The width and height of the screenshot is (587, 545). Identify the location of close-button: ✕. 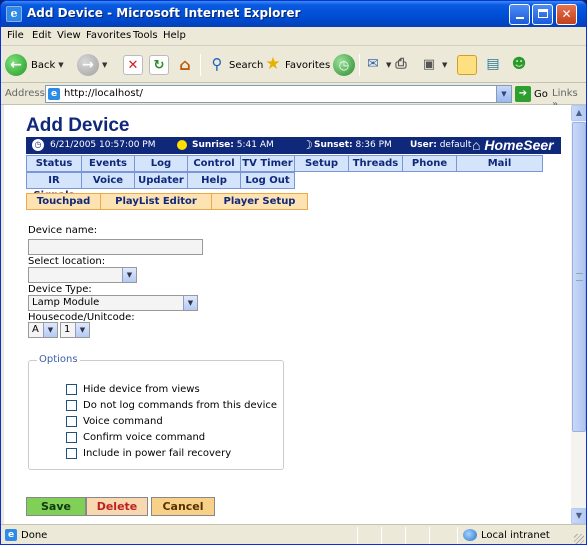
(566, 14).